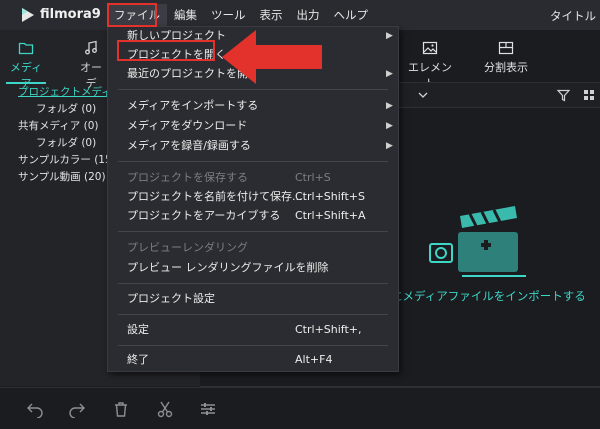 The width and height of the screenshot is (600, 429). What do you see at coordinates (35, 409) in the screenshot?
I see `undo-icon` at bounding box center [35, 409].